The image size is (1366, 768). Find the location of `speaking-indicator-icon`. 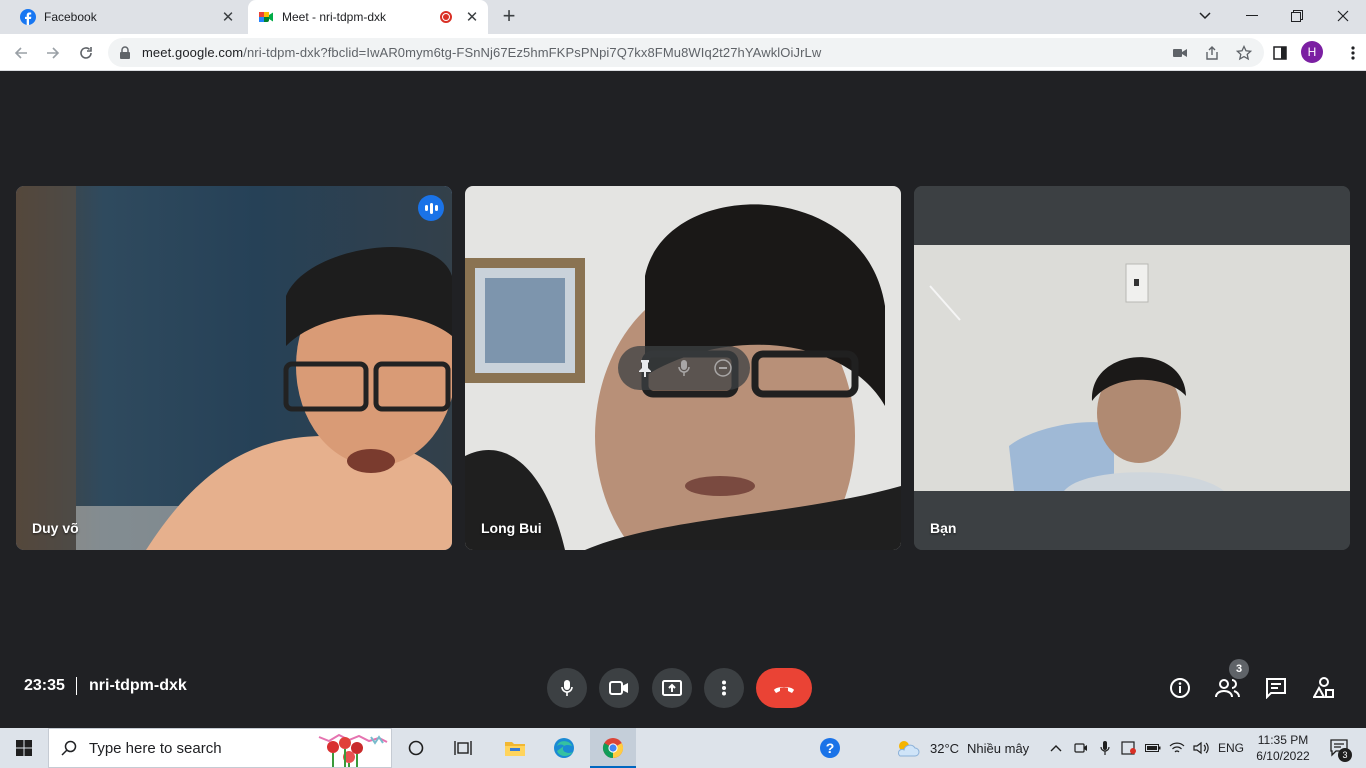

speaking-indicator-icon is located at coordinates (431, 208).